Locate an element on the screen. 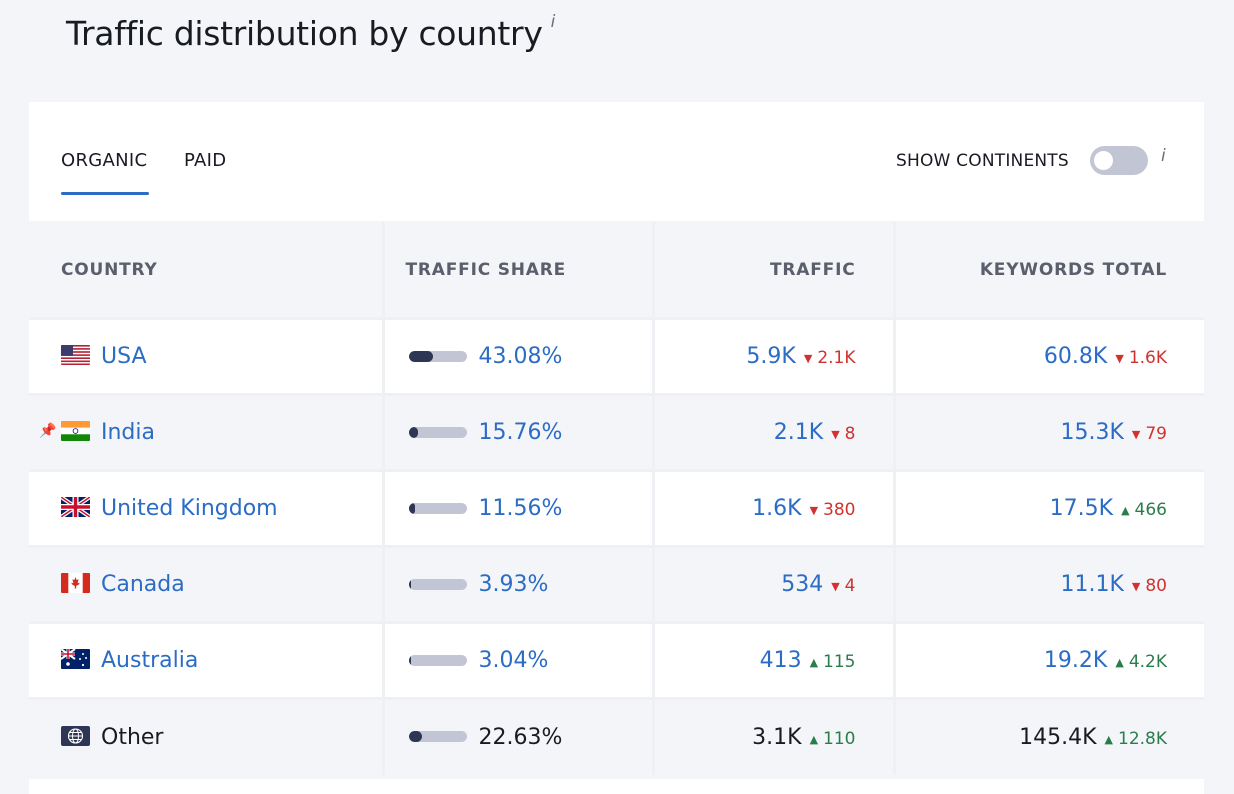  traffic-share-value: 11.56% is located at coordinates (520, 508).